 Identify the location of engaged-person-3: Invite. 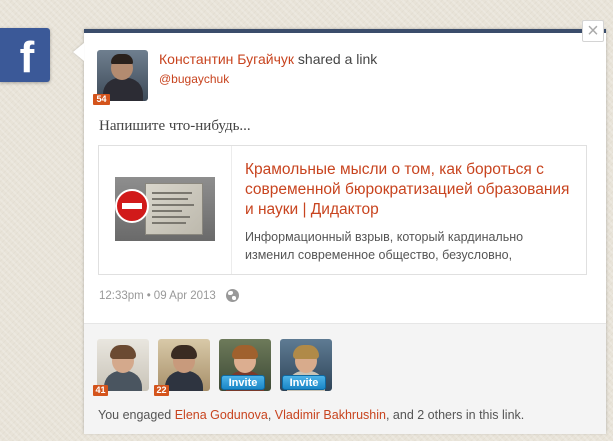
(245, 365).